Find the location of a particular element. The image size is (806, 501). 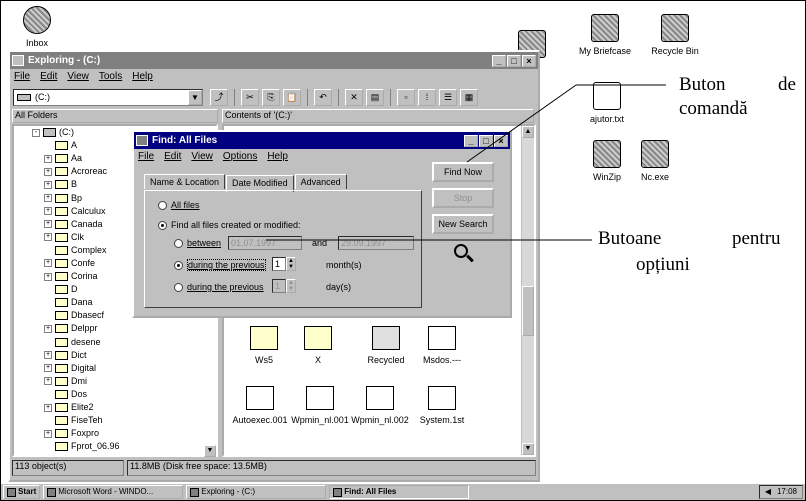

find-icon is located at coordinates (338, 492).